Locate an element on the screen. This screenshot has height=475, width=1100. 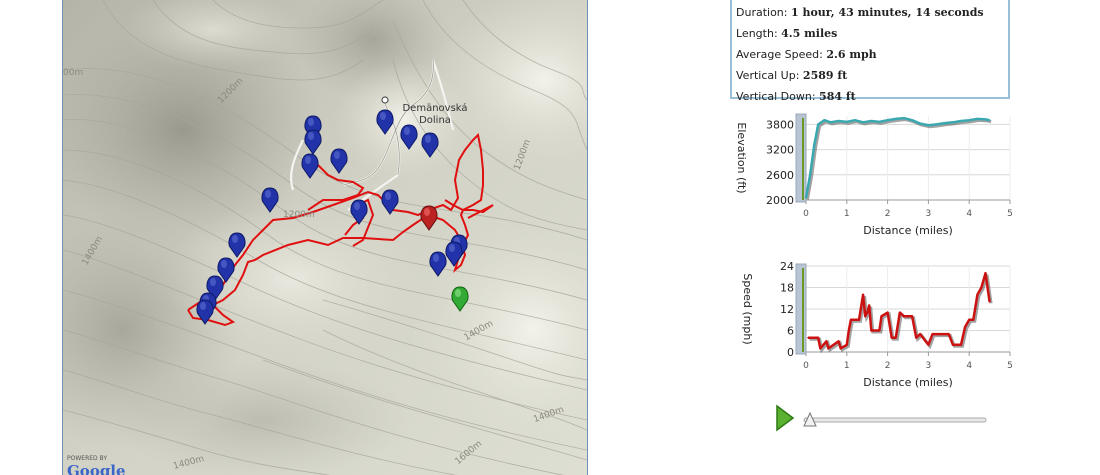
y-tick-label: 6 is located at coordinates (790, 331).